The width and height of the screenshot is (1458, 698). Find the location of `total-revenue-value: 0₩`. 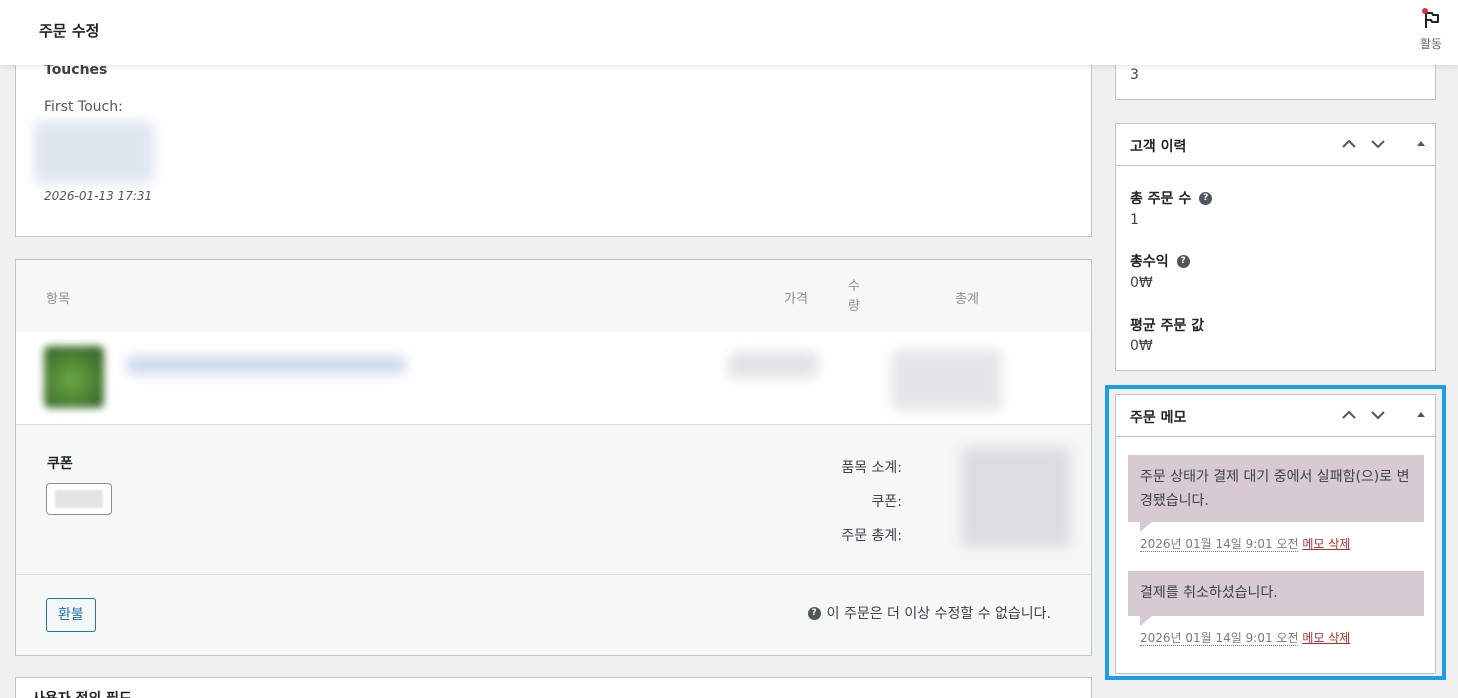

total-revenue-value: 0₩ is located at coordinates (1141, 283).